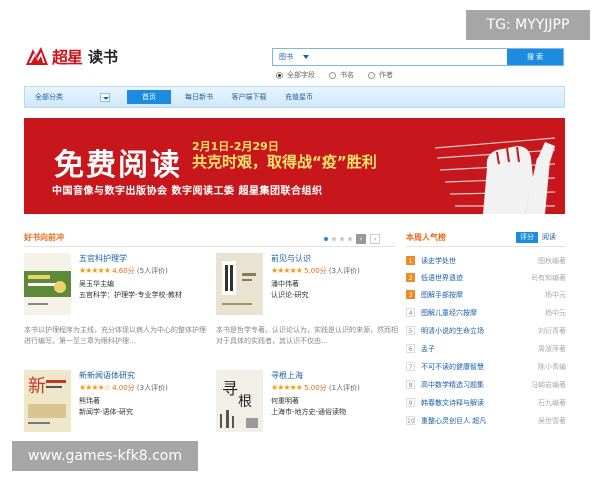 This screenshot has width=600, height=480. What do you see at coordinates (67, 57) in the screenshot?
I see `logo-text: 超星` at bounding box center [67, 57].